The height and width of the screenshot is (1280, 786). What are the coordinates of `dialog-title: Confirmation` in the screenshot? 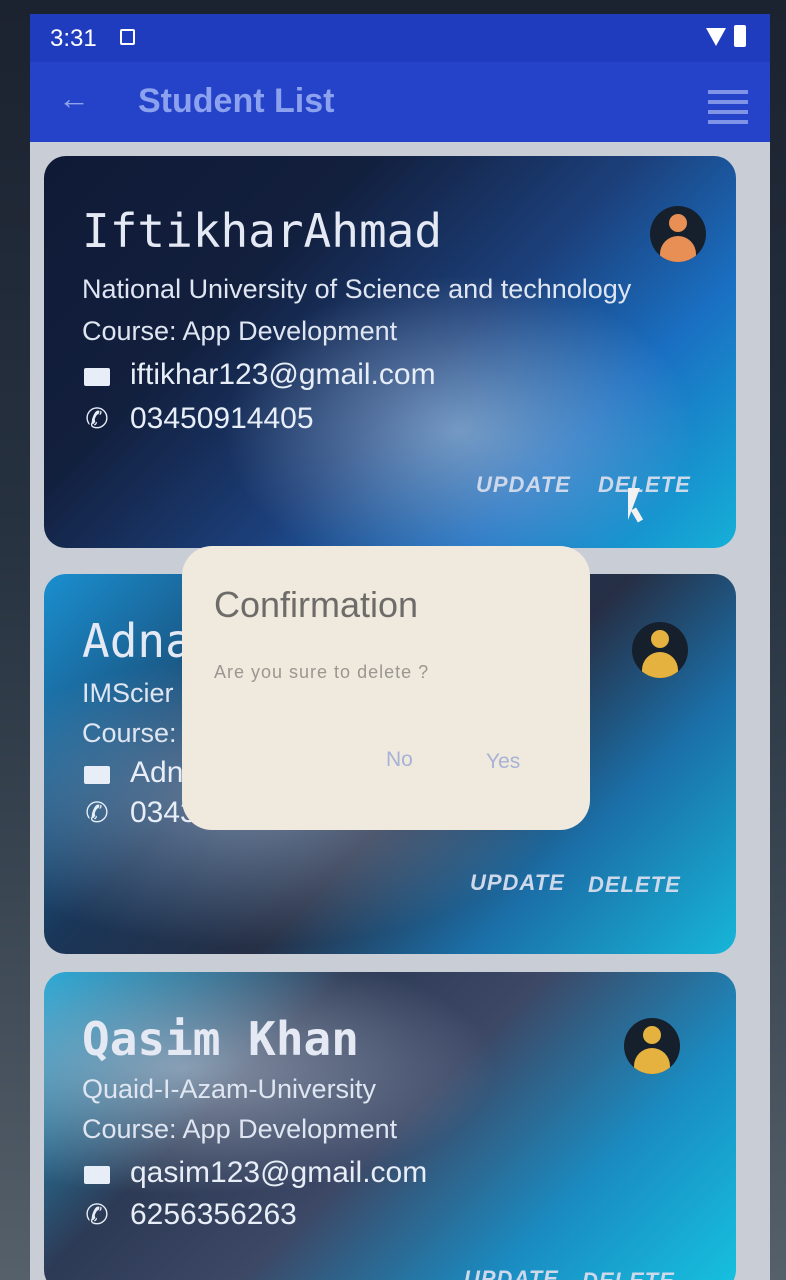 It's located at (316, 604).